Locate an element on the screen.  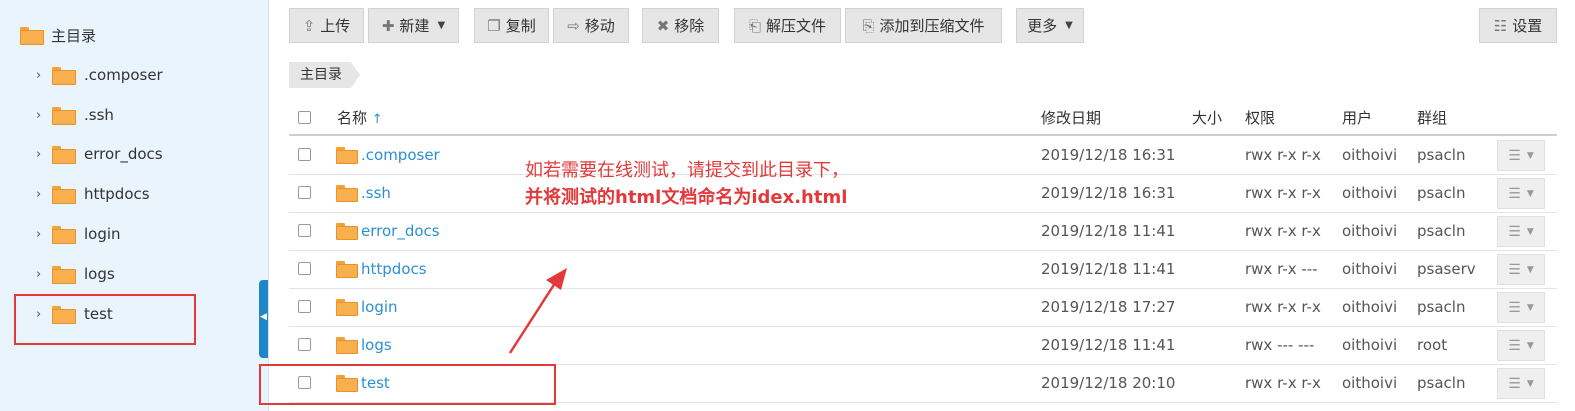
file-name-link: httpdocs is located at coordinates (394, 269).